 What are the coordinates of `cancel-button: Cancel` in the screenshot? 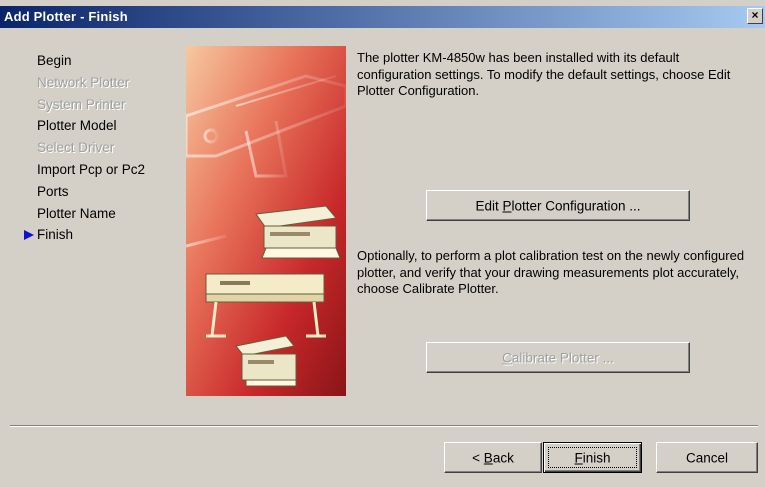 It's located at (707, 457).